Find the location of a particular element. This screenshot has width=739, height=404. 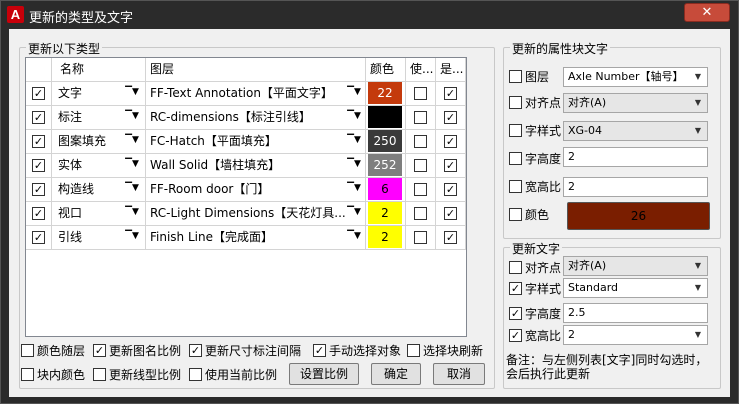

table-row-color-cell is located at coordinates (386, 118).